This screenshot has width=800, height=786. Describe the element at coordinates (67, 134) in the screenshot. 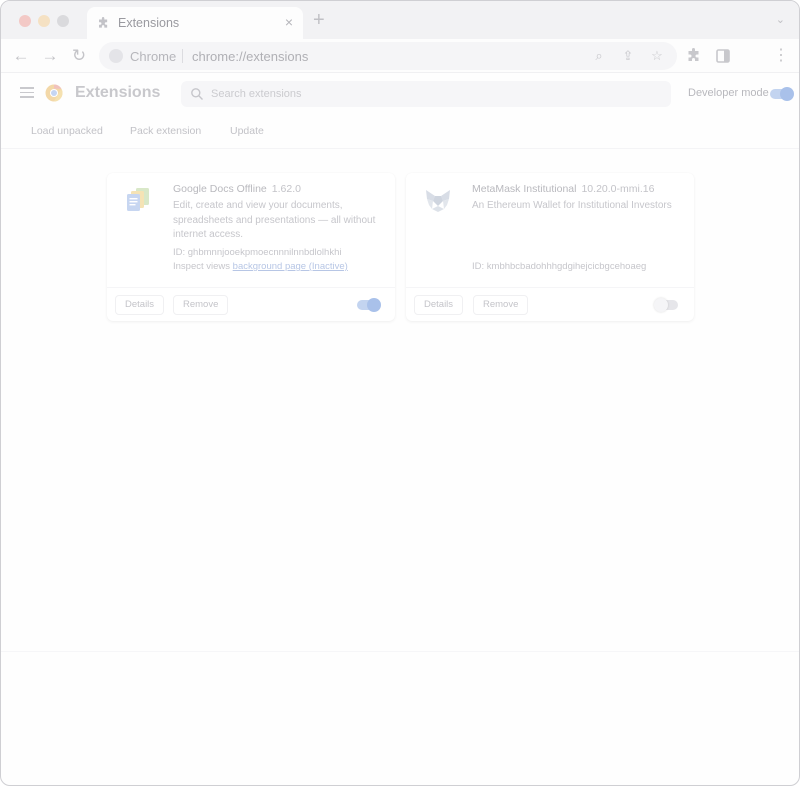

I see `load-unpacked-button: Load unpacked` at that location.